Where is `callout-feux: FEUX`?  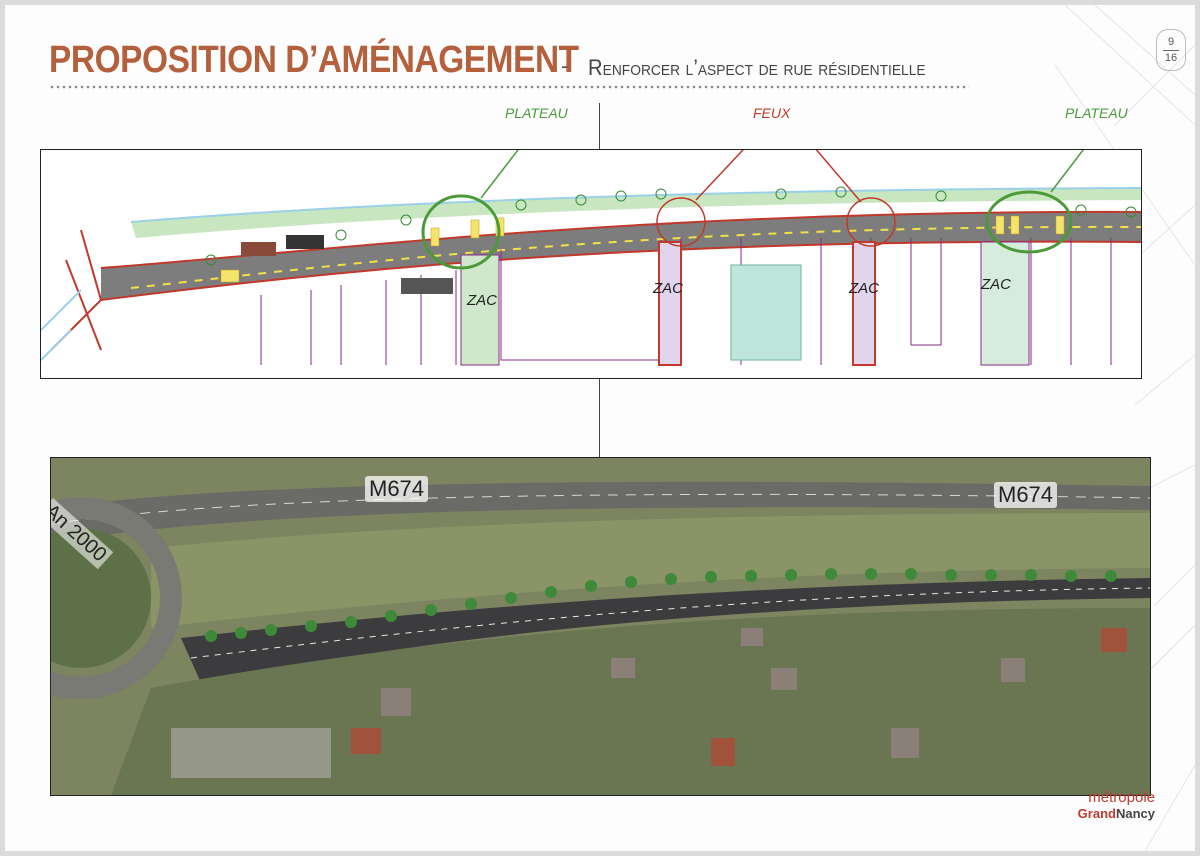 callout-feux: FEUX is located at coordinates (772, 113).